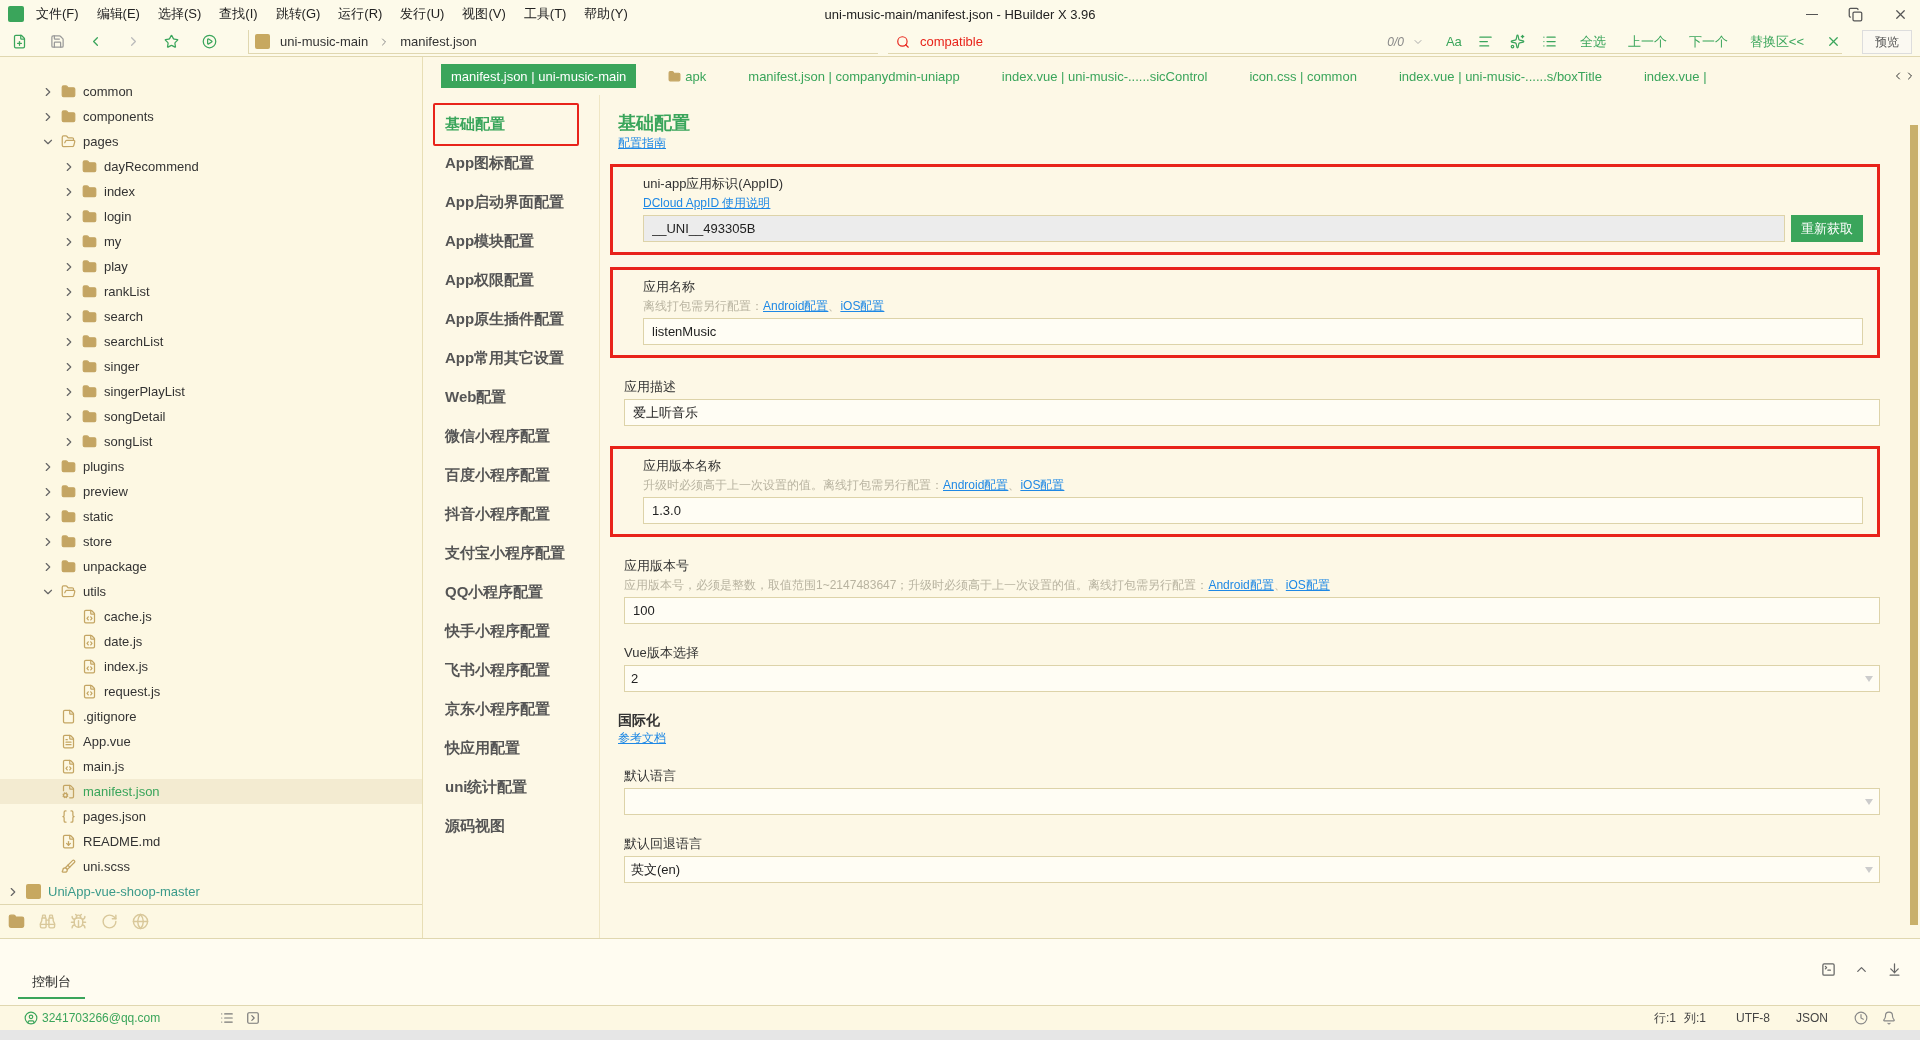 The image size is (1920, 1040). What do you see at coordinates (151, 166) in the screenshot?
I see `tree-item: dayRecommend` at bounding box center [151, 166].